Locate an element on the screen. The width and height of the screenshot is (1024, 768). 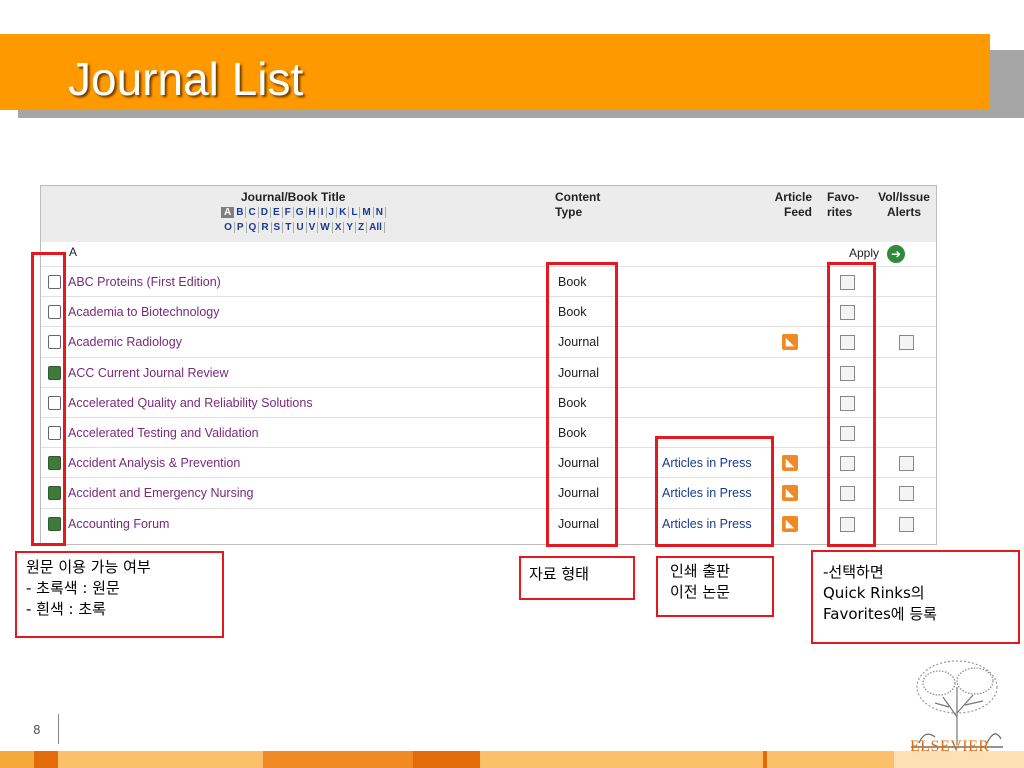
alphabet-filter: ABCDEFGHIJKLMN O P Q R S T U V W X Y Z All is located at coordinates (303, 220).